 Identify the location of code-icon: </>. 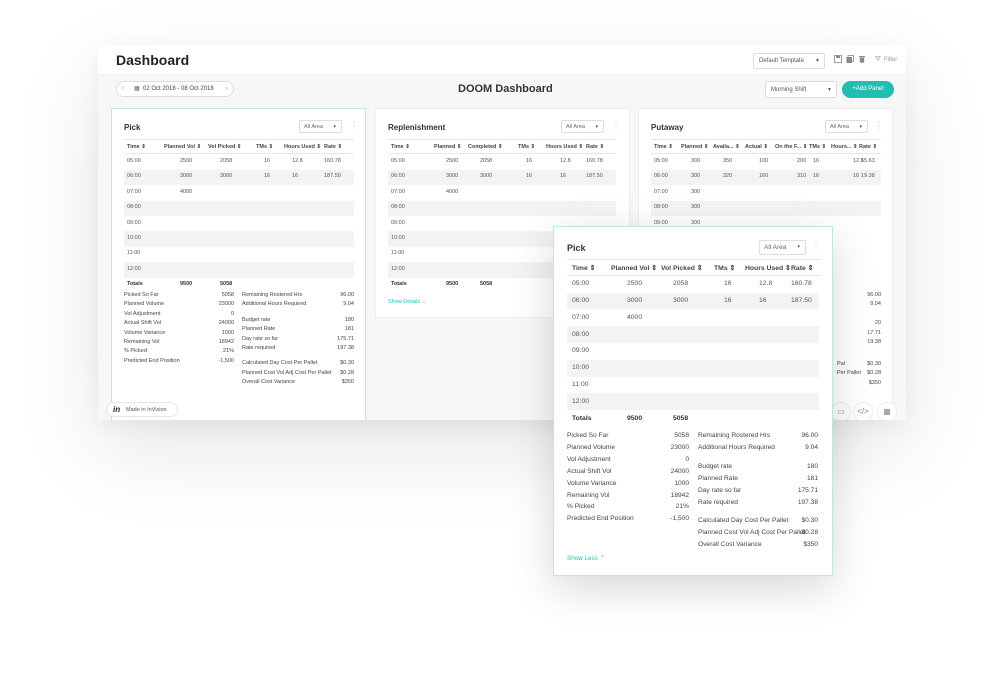
(863, 411).